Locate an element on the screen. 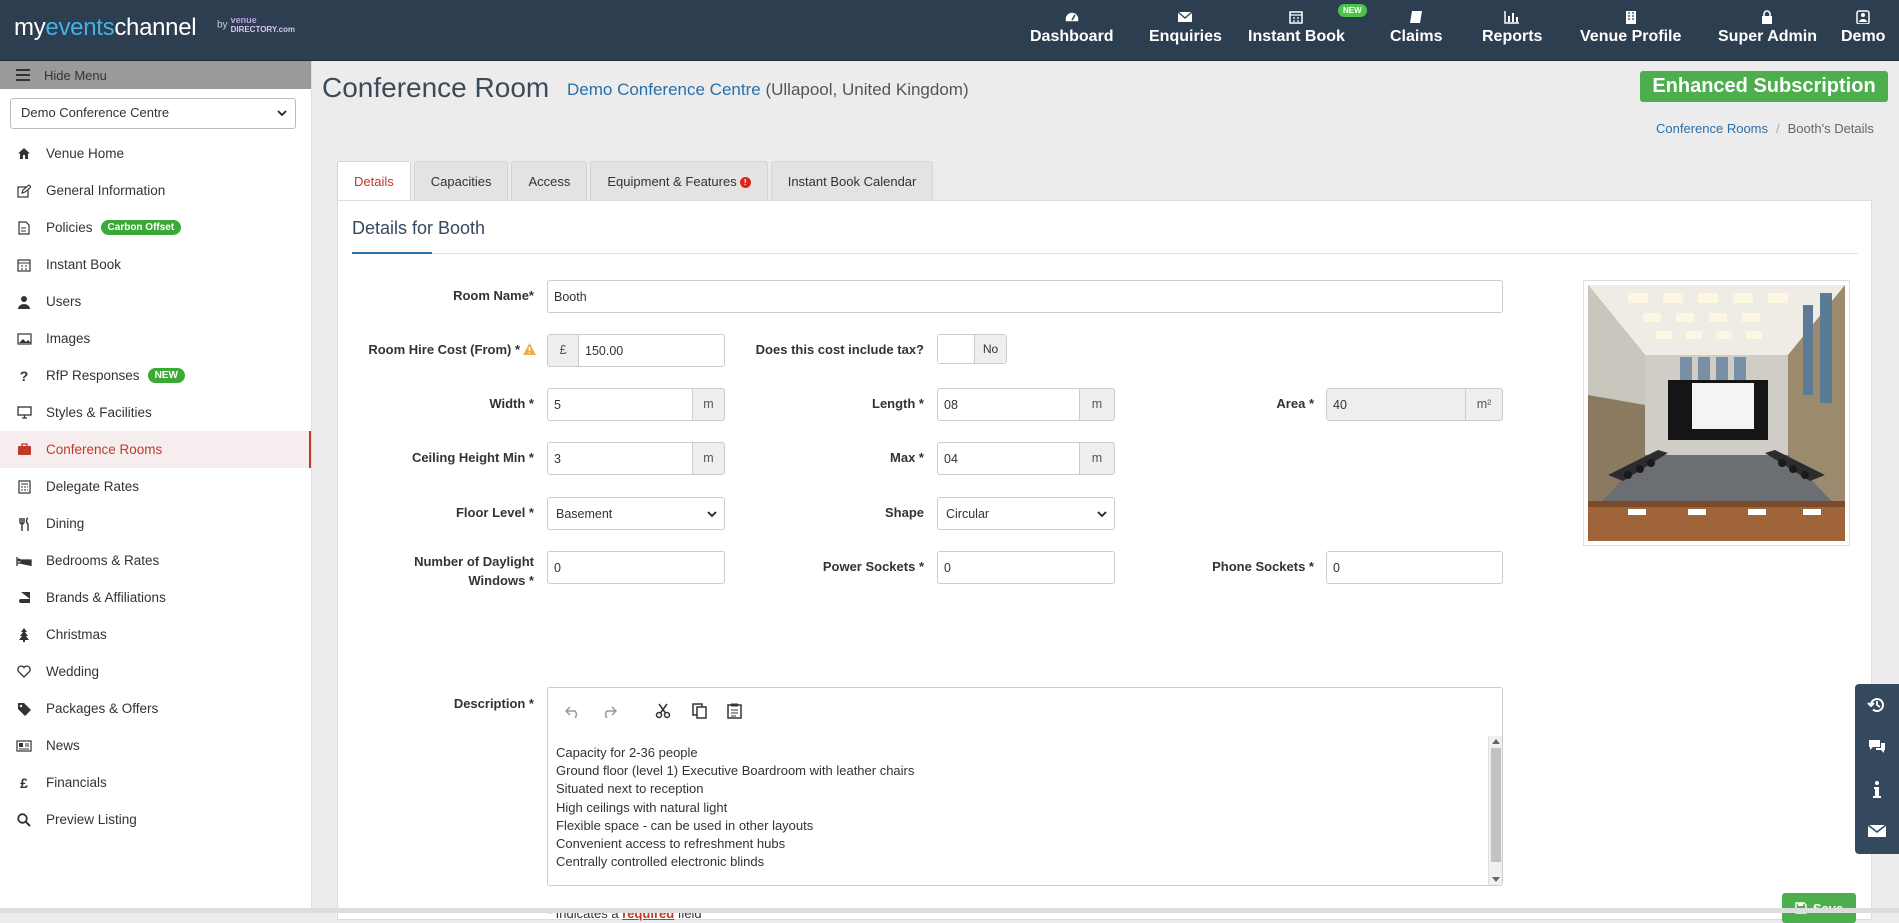  ceiling-max-label: Max * is located at coordinates (907, 457).